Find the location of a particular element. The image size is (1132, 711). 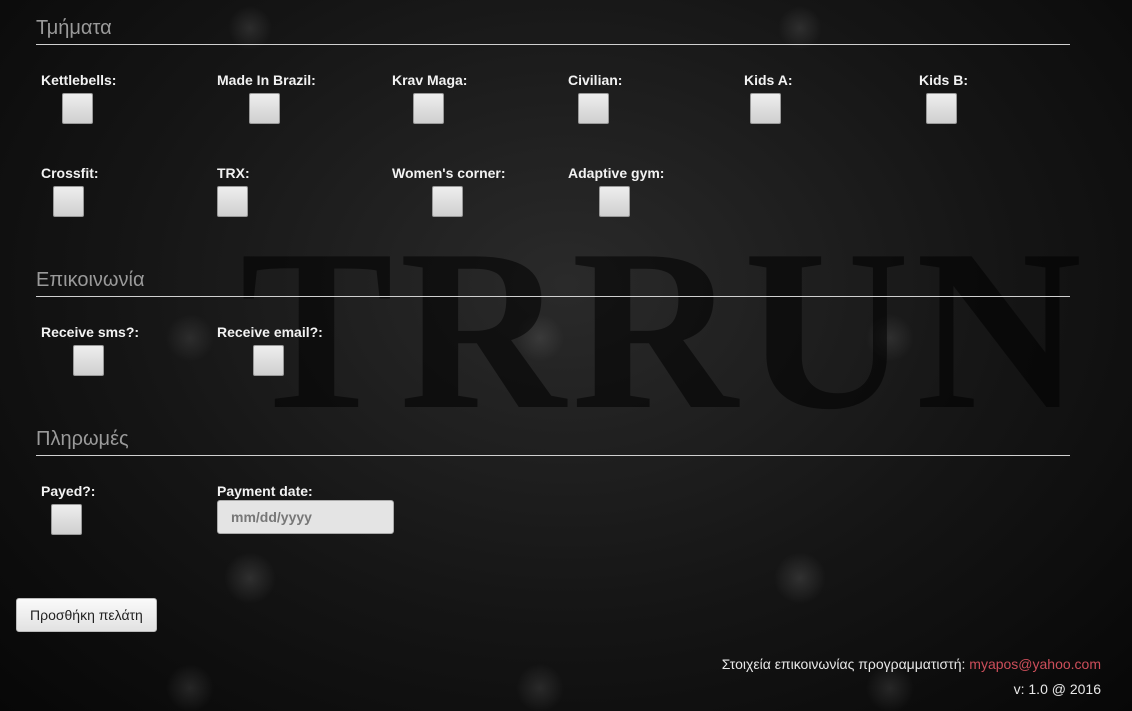

civilian-checkbox is located at coordinates (593, 108).